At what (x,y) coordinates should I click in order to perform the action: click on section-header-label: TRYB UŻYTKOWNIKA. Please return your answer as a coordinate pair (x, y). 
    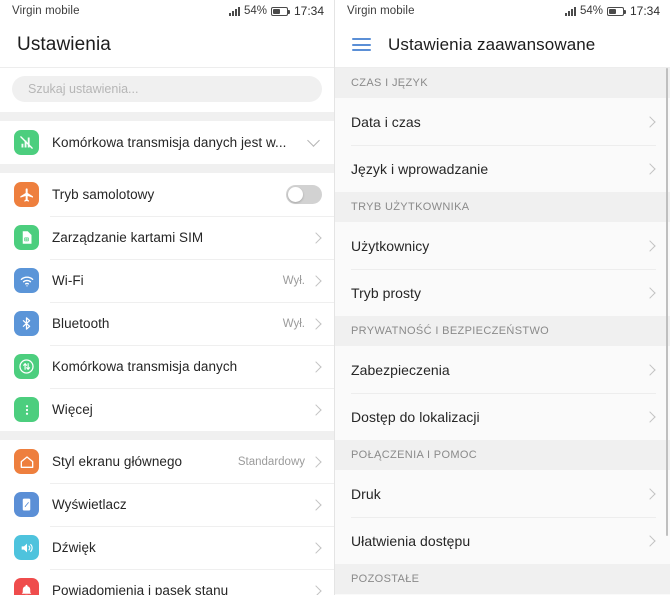
    Looking at the image, I should click on (410, 207).